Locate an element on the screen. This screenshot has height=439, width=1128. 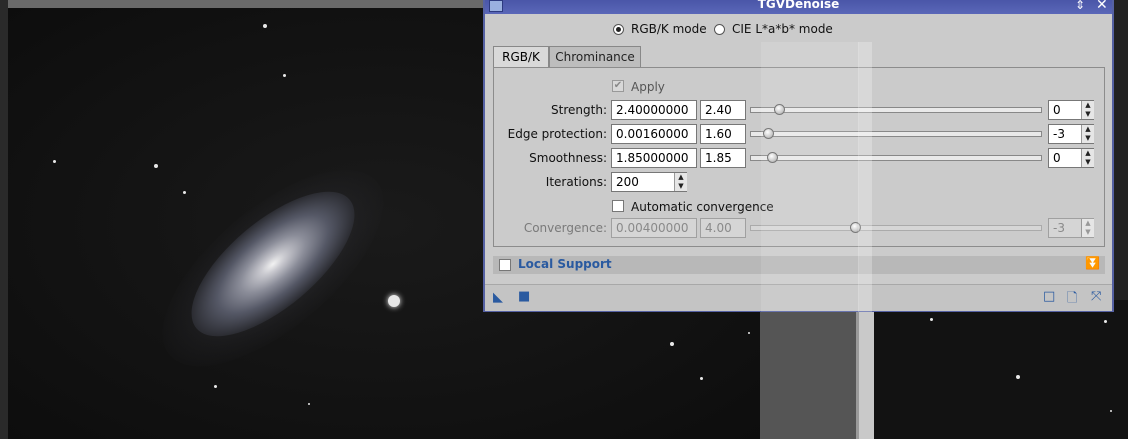
edge-protection-value-field: 0.00160000 is located at coordinates (654, 134).